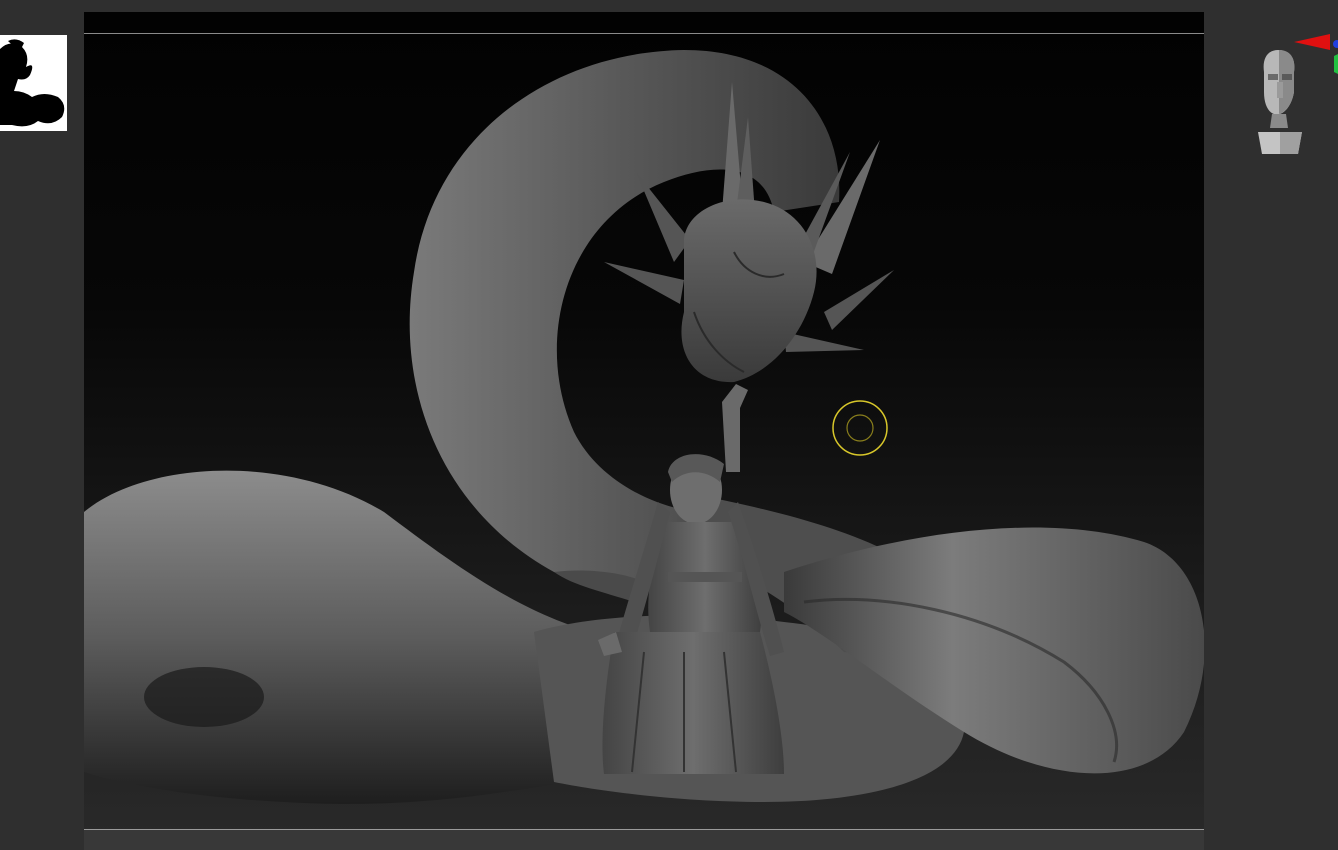 The height and width of the screenshot is (850, 1338). I want to click on document-thumbnail, so click(33, 83).